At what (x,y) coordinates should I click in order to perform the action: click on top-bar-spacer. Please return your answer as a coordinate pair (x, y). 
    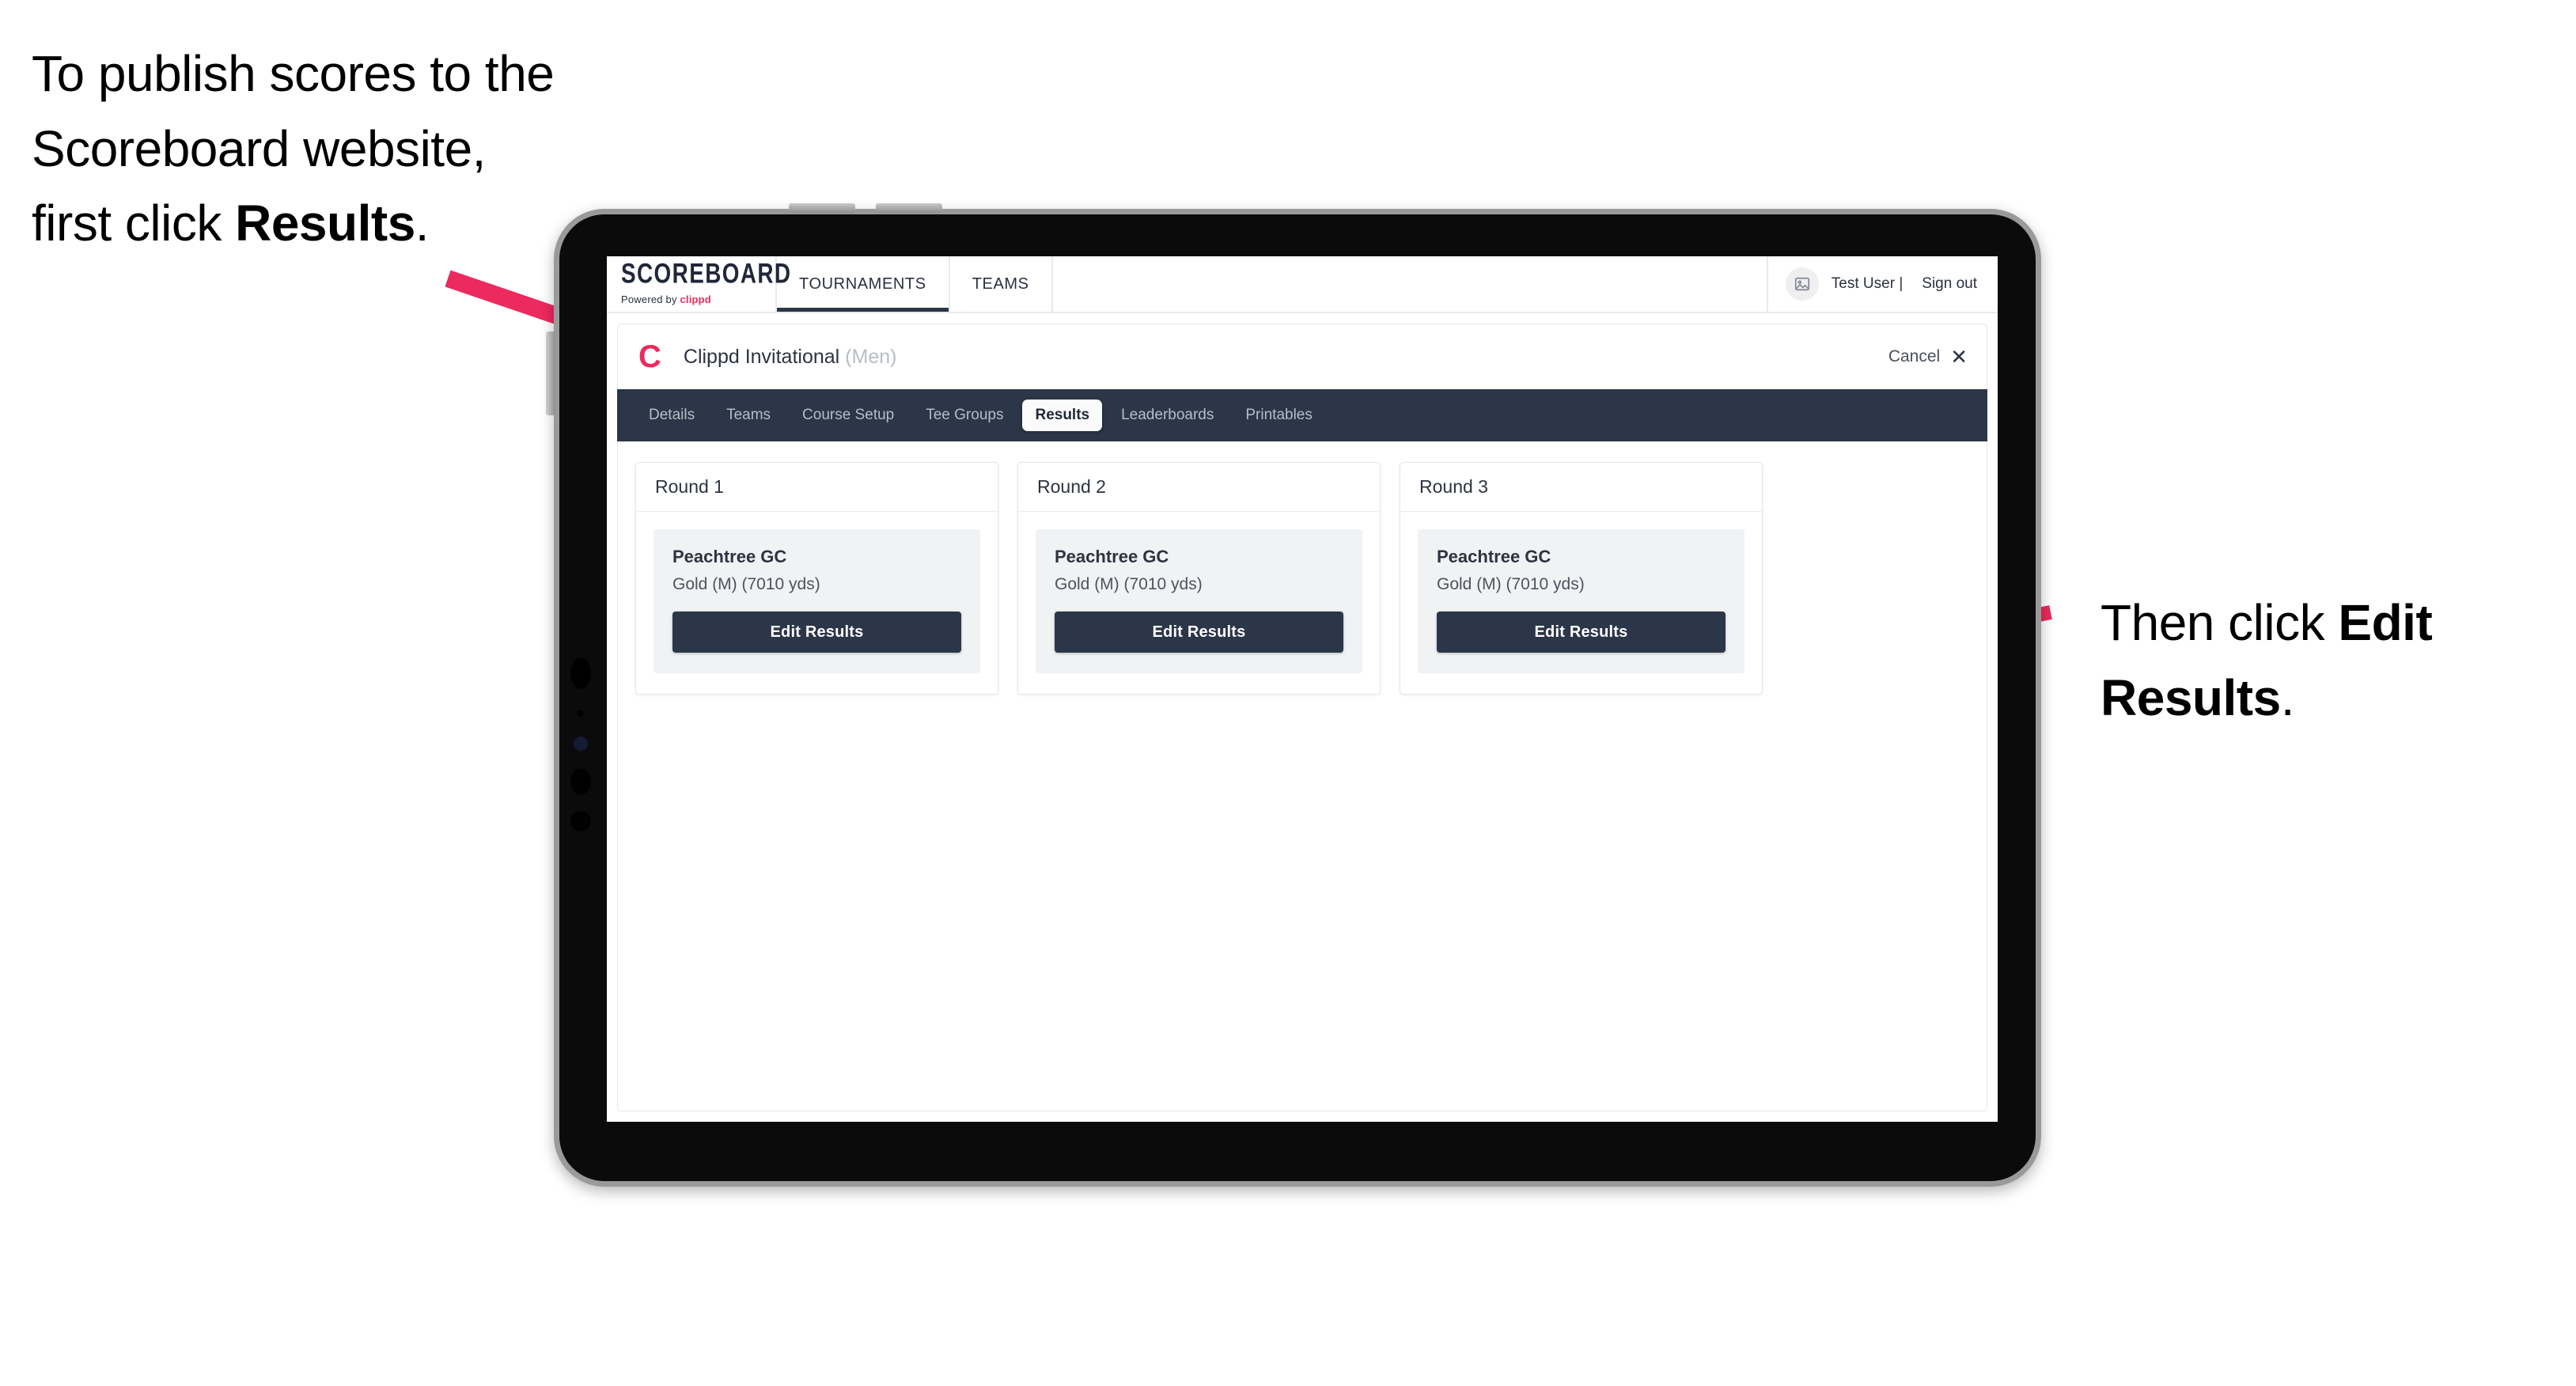
    Looking at the image, I should click on (1410, 284).